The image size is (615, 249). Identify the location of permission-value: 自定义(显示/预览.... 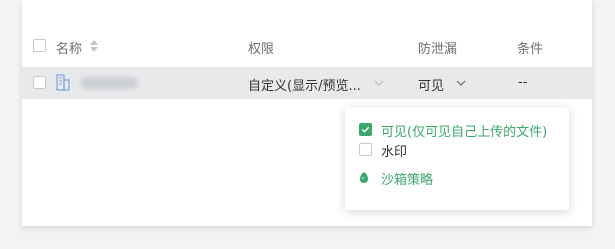
(304, 84).